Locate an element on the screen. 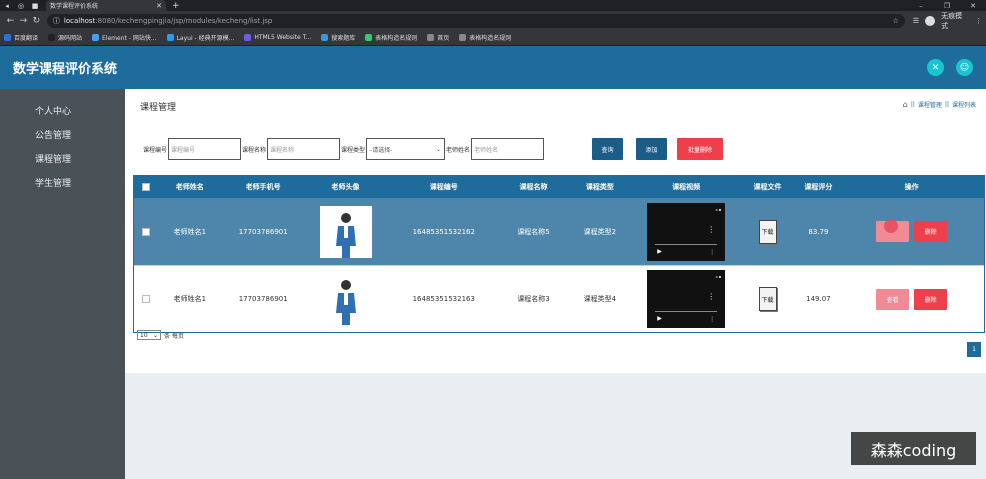  person-figure-icon is located at coordinates (345, 235).